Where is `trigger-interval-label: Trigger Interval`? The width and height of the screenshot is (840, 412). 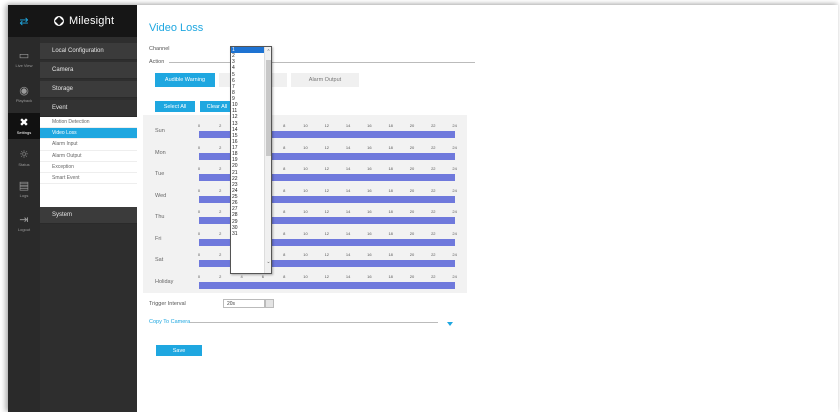
trigger-interval-label: Trigger Interval is located at coordinates (167, 304).